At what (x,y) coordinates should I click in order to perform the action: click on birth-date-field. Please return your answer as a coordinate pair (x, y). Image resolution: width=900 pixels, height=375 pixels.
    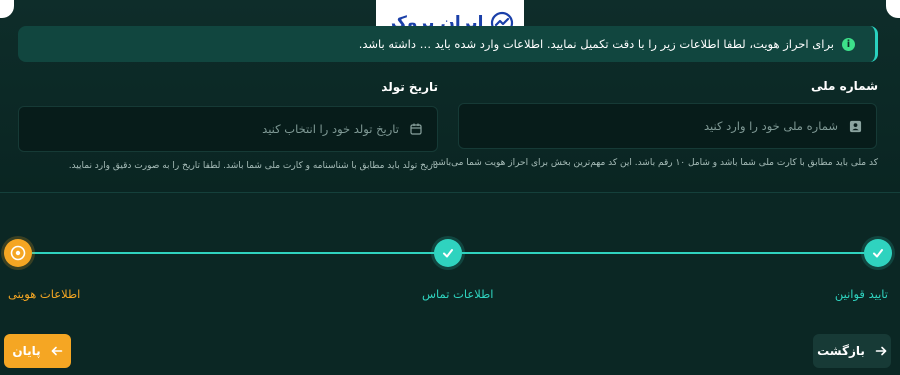
    Looking at the image, I should click on (228, 129).